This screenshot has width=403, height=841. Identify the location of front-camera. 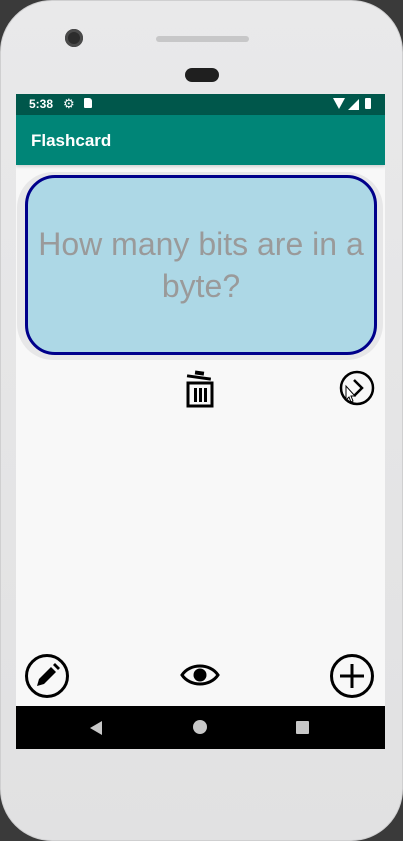
(74, 38).